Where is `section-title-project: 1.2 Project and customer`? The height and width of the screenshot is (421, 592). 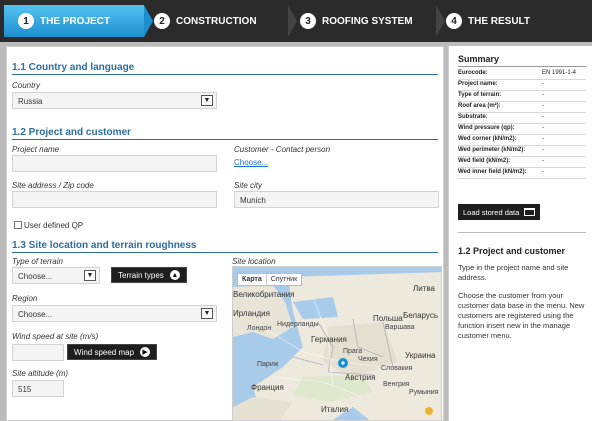 section-title-project: 1.2 Project and customer is located at coordinates (71, 132).